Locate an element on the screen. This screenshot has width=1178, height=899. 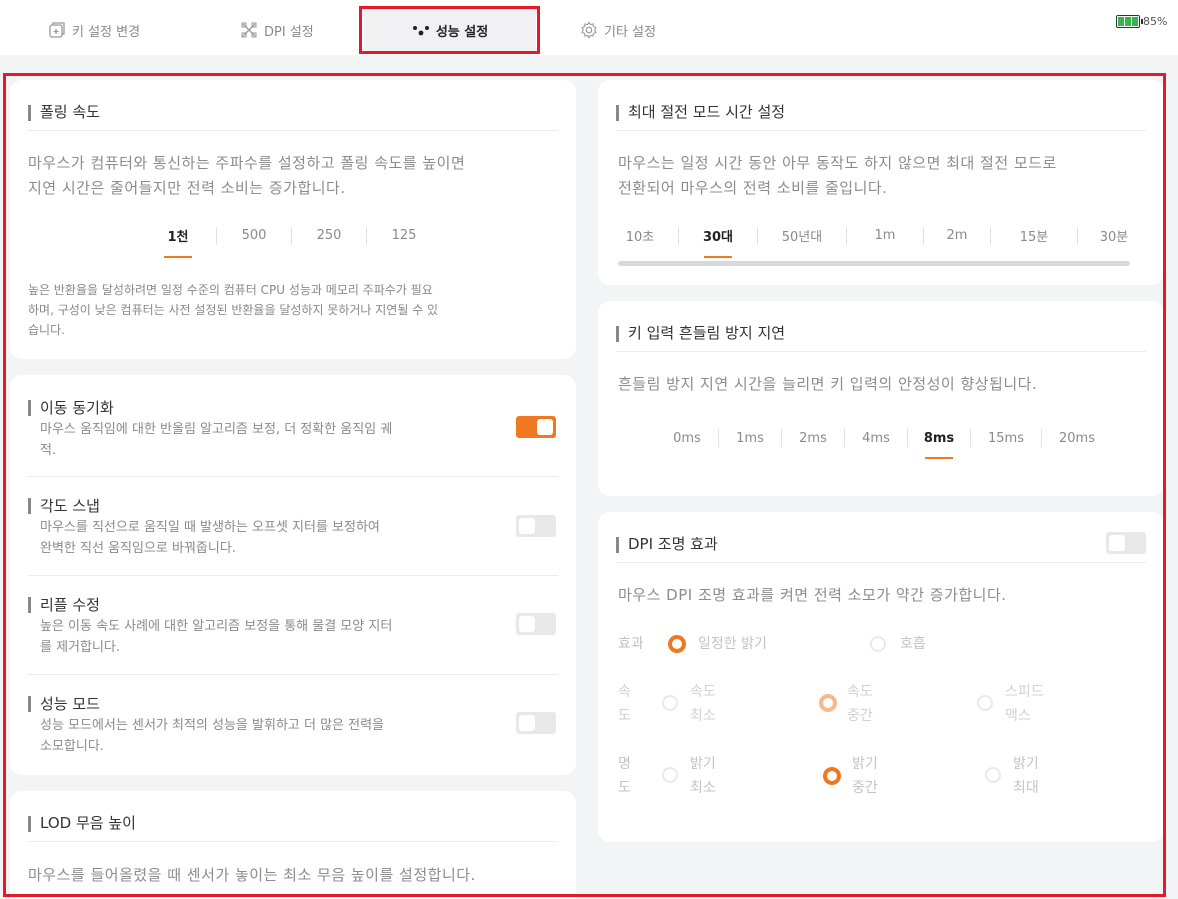
sleep-option: 50년대 is located at coordinates (802, 235).